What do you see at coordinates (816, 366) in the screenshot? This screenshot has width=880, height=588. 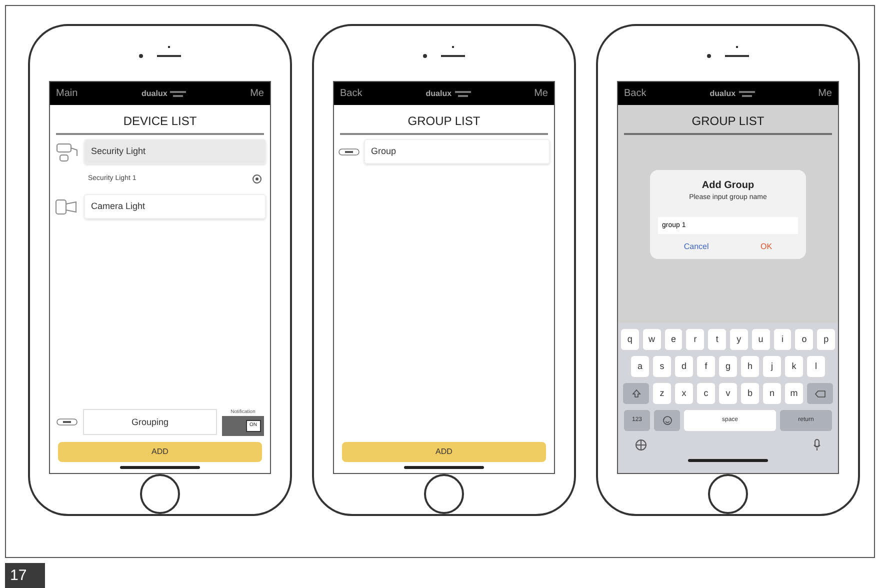 I see `keyboard-key: l` at bounding box center [816, 366].